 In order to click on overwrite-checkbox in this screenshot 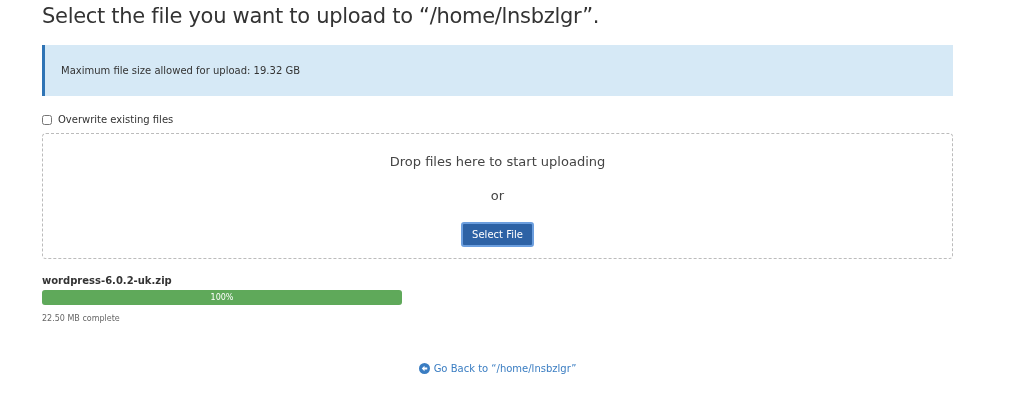, I will do `click(47, 119)`.